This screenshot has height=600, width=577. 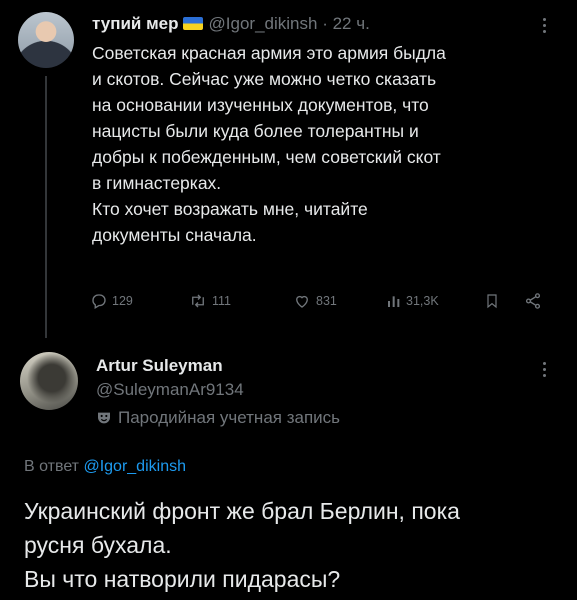 I want to click on tweet-line: Советская красная армия это армия быдла, so click(x=269, y=53).